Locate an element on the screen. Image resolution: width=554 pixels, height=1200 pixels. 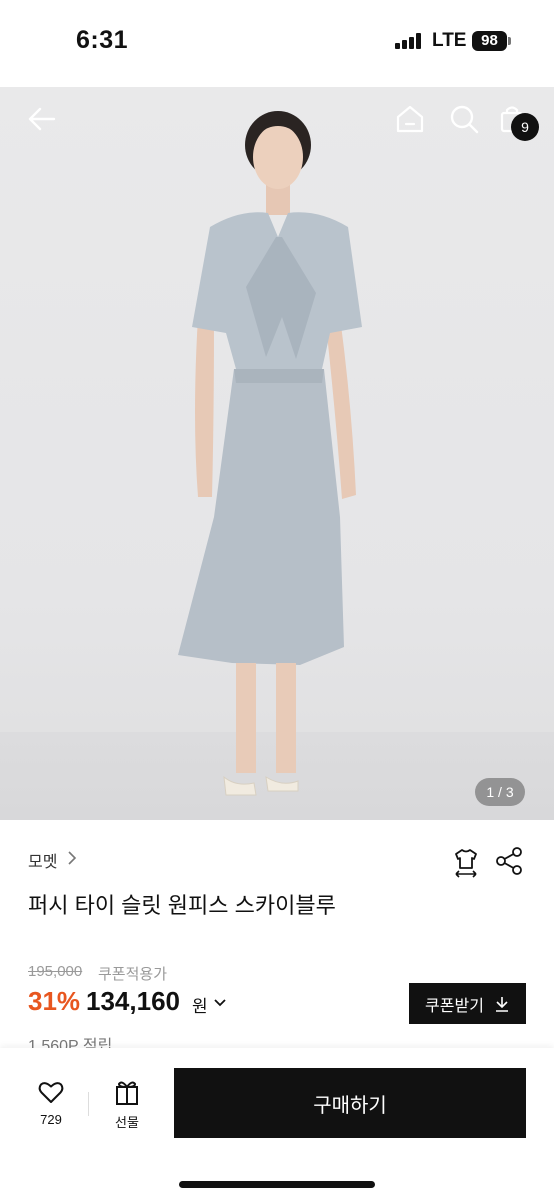
gift-label: 선물 is located at coordinates (127, 1122).